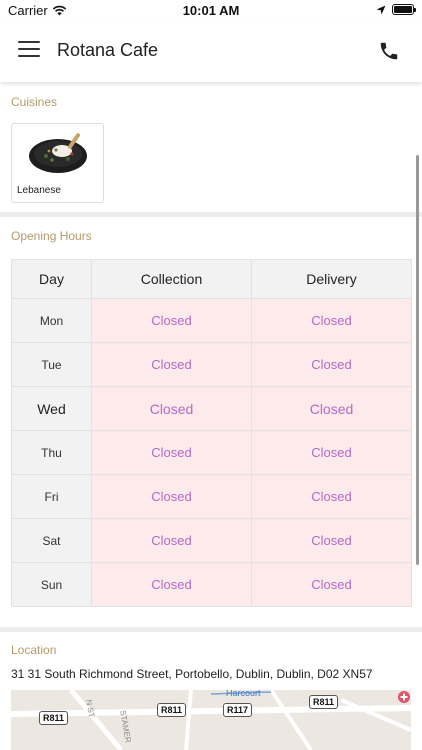 The height and width of the screenshot is (750, 422). I want to click on page-title: Rotana Cafe, so click(108, 50).